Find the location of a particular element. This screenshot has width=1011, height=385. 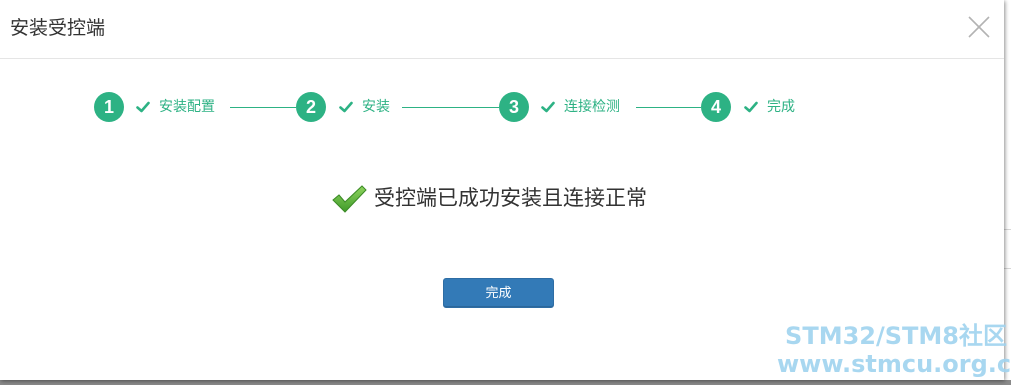

watermark-line2: www.stmcu.org.cn is located at coordinates (894, 364).